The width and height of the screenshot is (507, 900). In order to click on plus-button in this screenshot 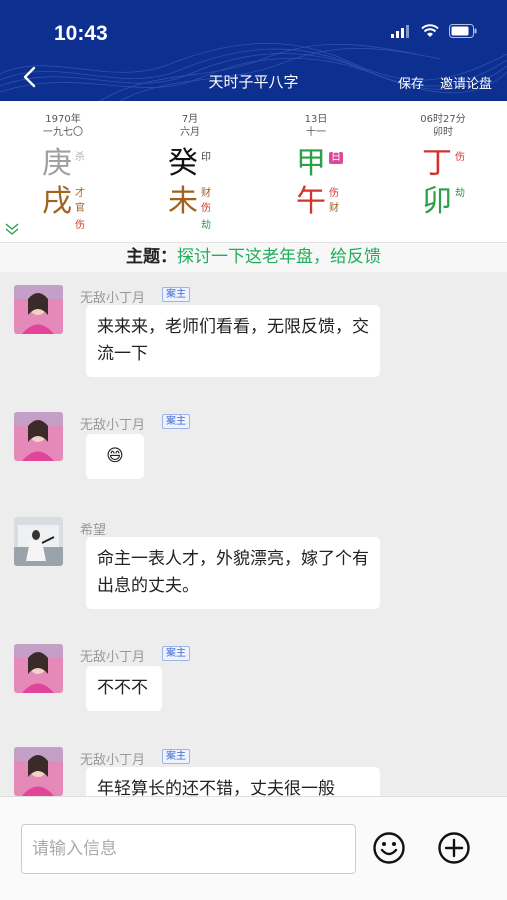, I will do `click(454, 848)`.